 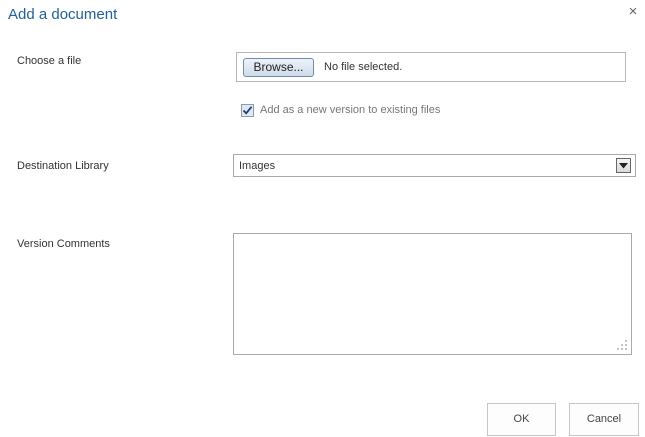 What do you see at coordinates (633, 12) in the screenshot?
I see `close-icon: ×` at bounding box center [633, 12].